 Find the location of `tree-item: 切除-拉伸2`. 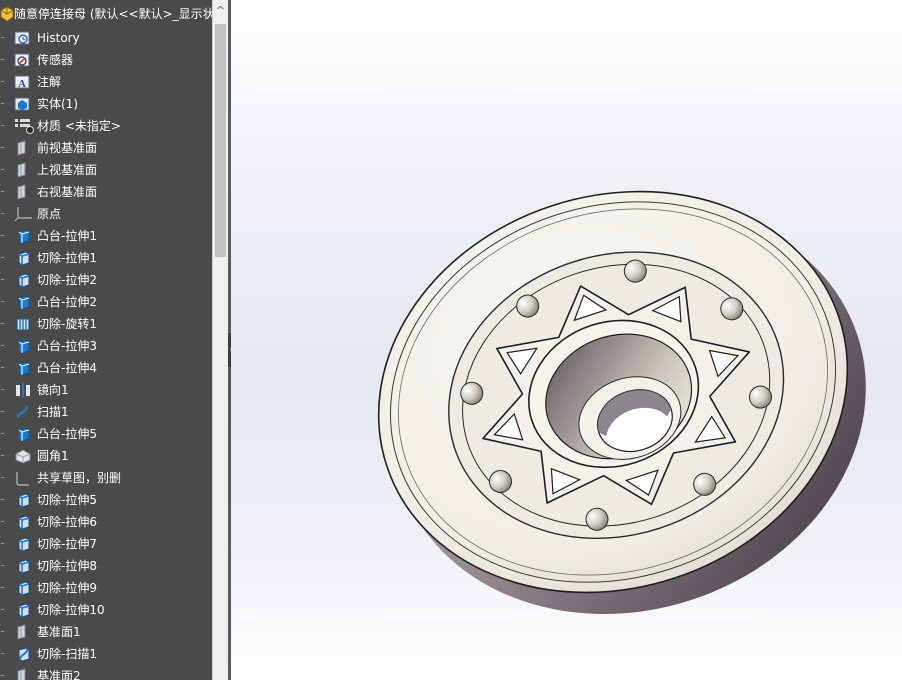

tree-item: 切除-拉伸2 is located at coordinates (106, 280).